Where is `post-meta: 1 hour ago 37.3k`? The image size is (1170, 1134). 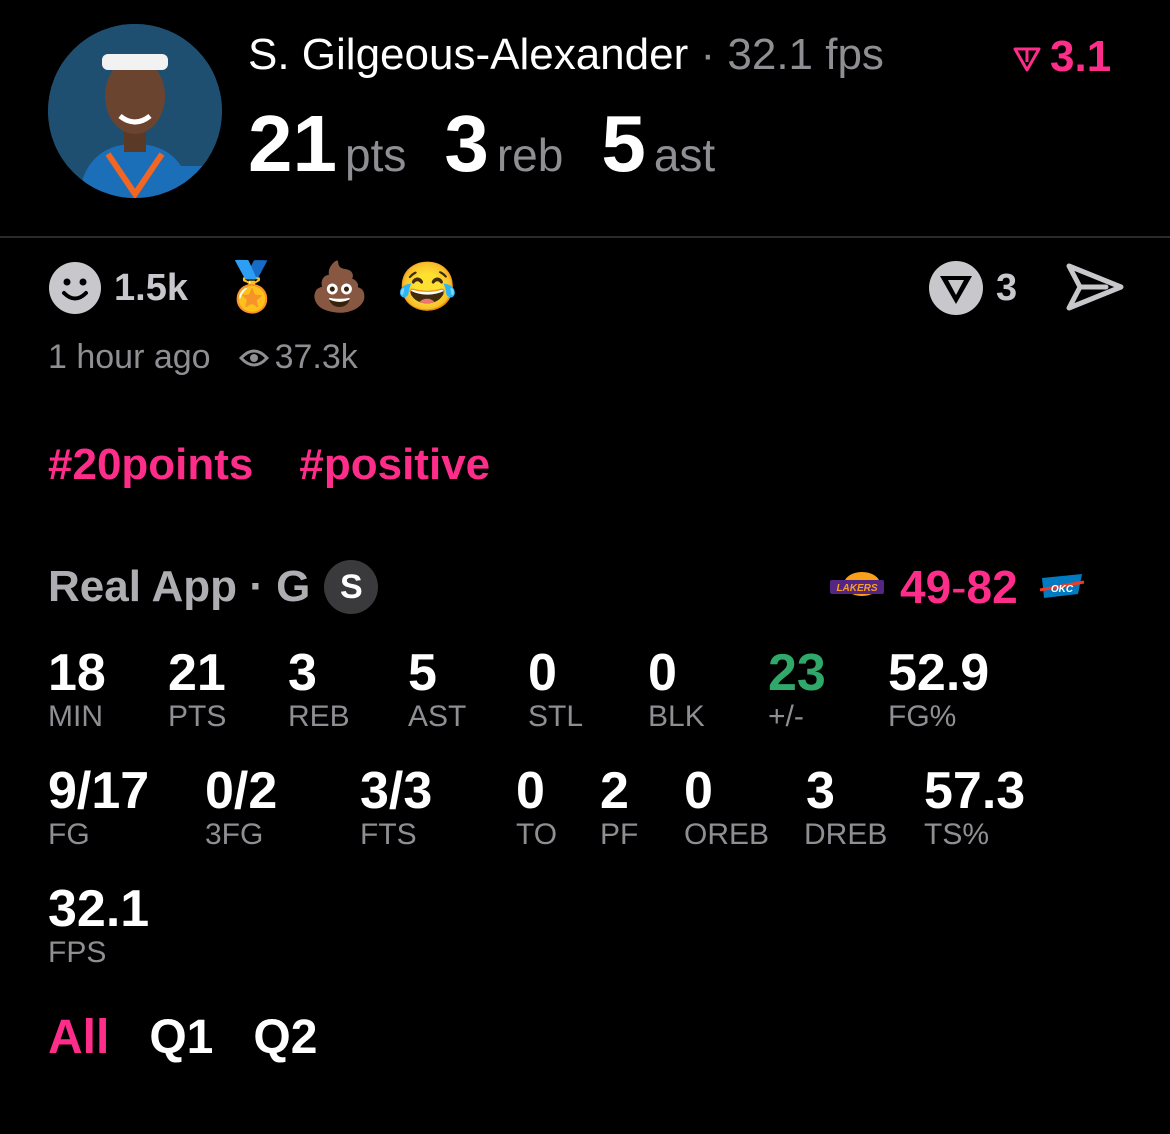
post-meta: 1 hour ago 37.3k is located at coordinates (203, 357).